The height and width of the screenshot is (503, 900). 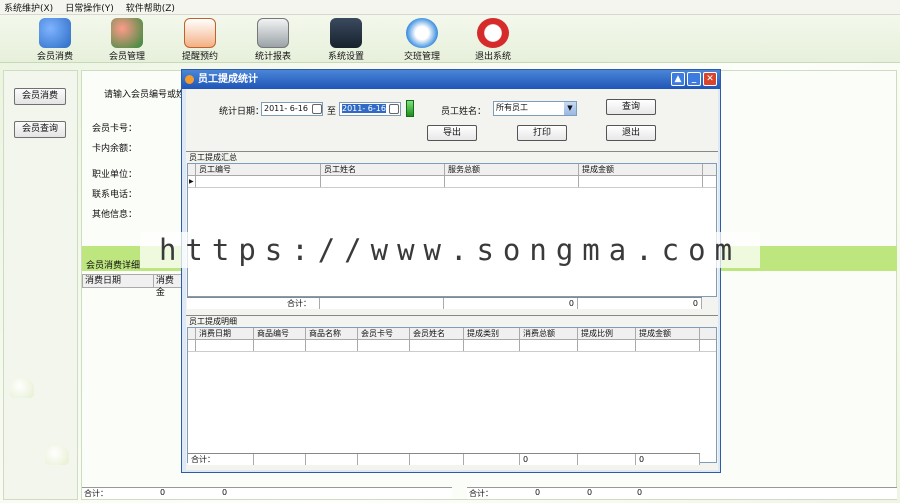 What do you see at coordinates (450, 7) in the screenshot?
I see `menu-bar: 系统维护(X) 日常操作(Y) 软件帮助(Z)` at bounding box center [450, 7].